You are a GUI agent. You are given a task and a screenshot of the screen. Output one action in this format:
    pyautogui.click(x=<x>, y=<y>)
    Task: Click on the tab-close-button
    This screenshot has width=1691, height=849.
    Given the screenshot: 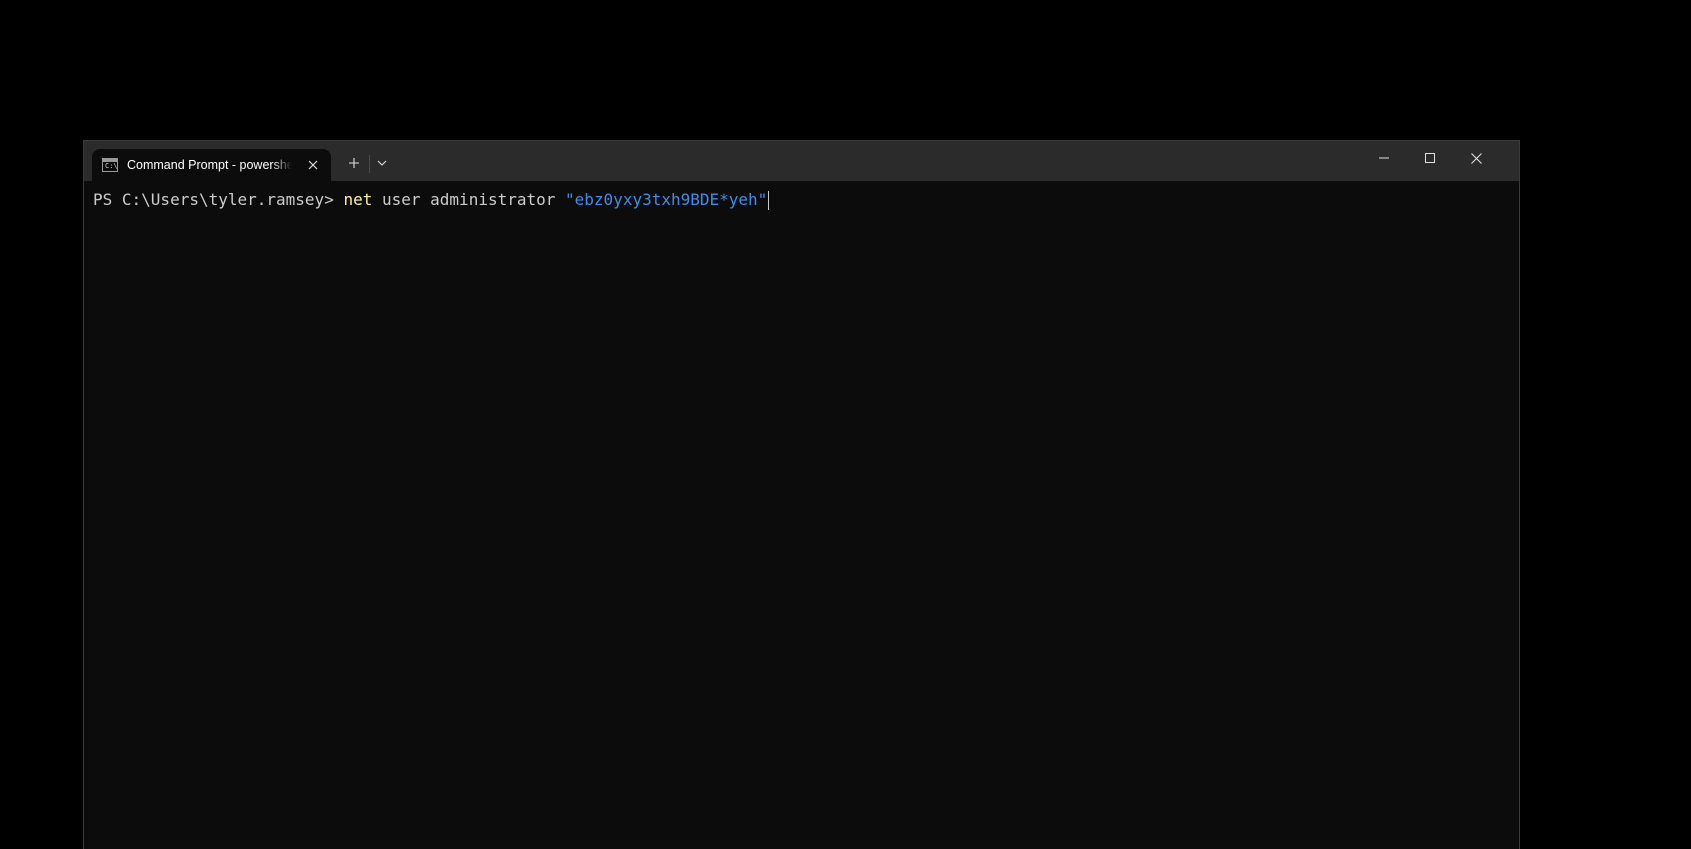 What is the action you would take?
    pyautogui.click(x=313, y=165)
    